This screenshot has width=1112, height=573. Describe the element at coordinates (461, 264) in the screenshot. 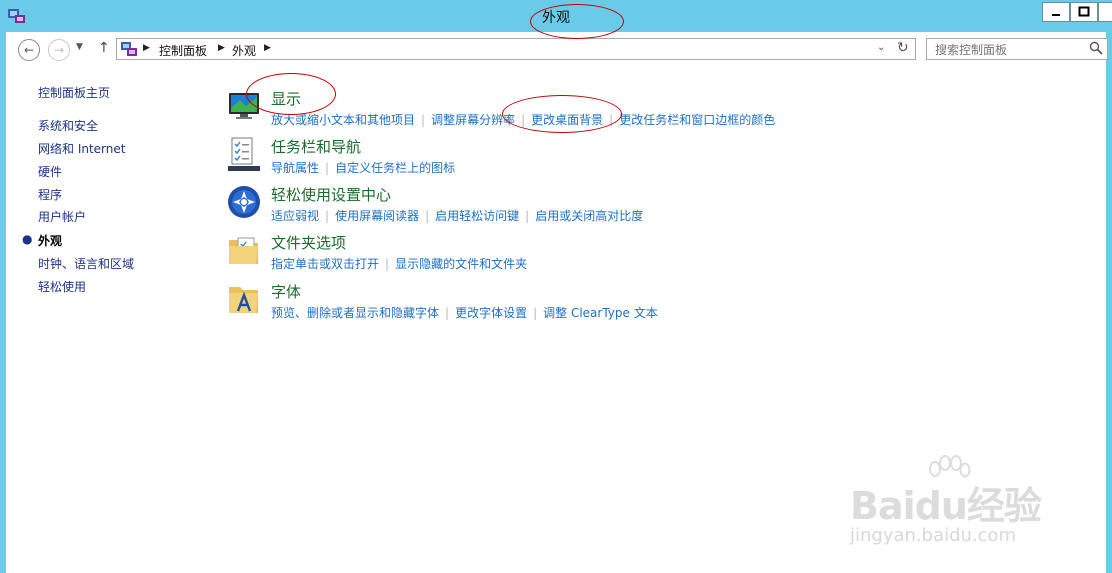

I see `link-show-hidden-files: 显示隐藏的文件和文件夹` at that location.